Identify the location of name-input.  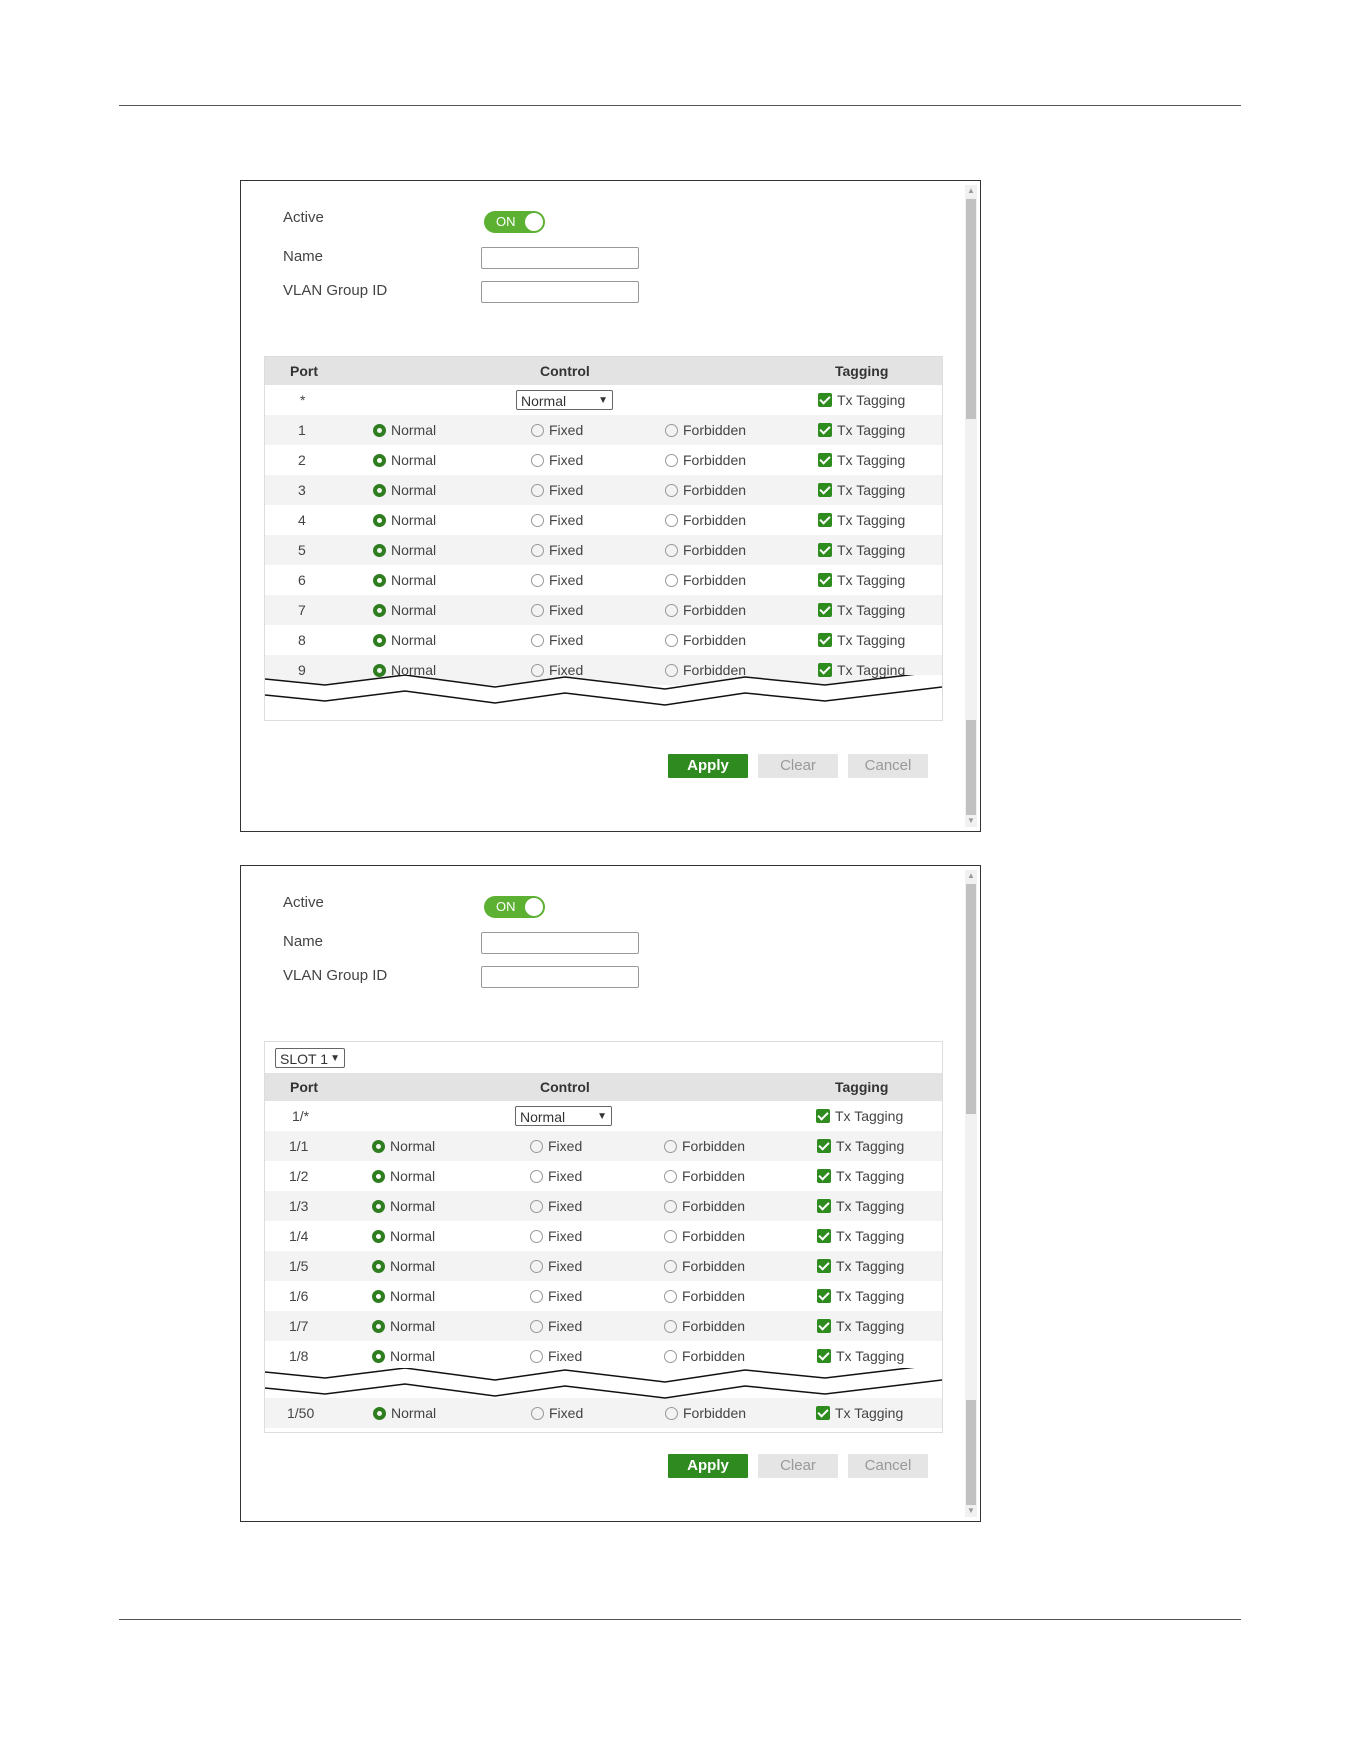
(560, 943).